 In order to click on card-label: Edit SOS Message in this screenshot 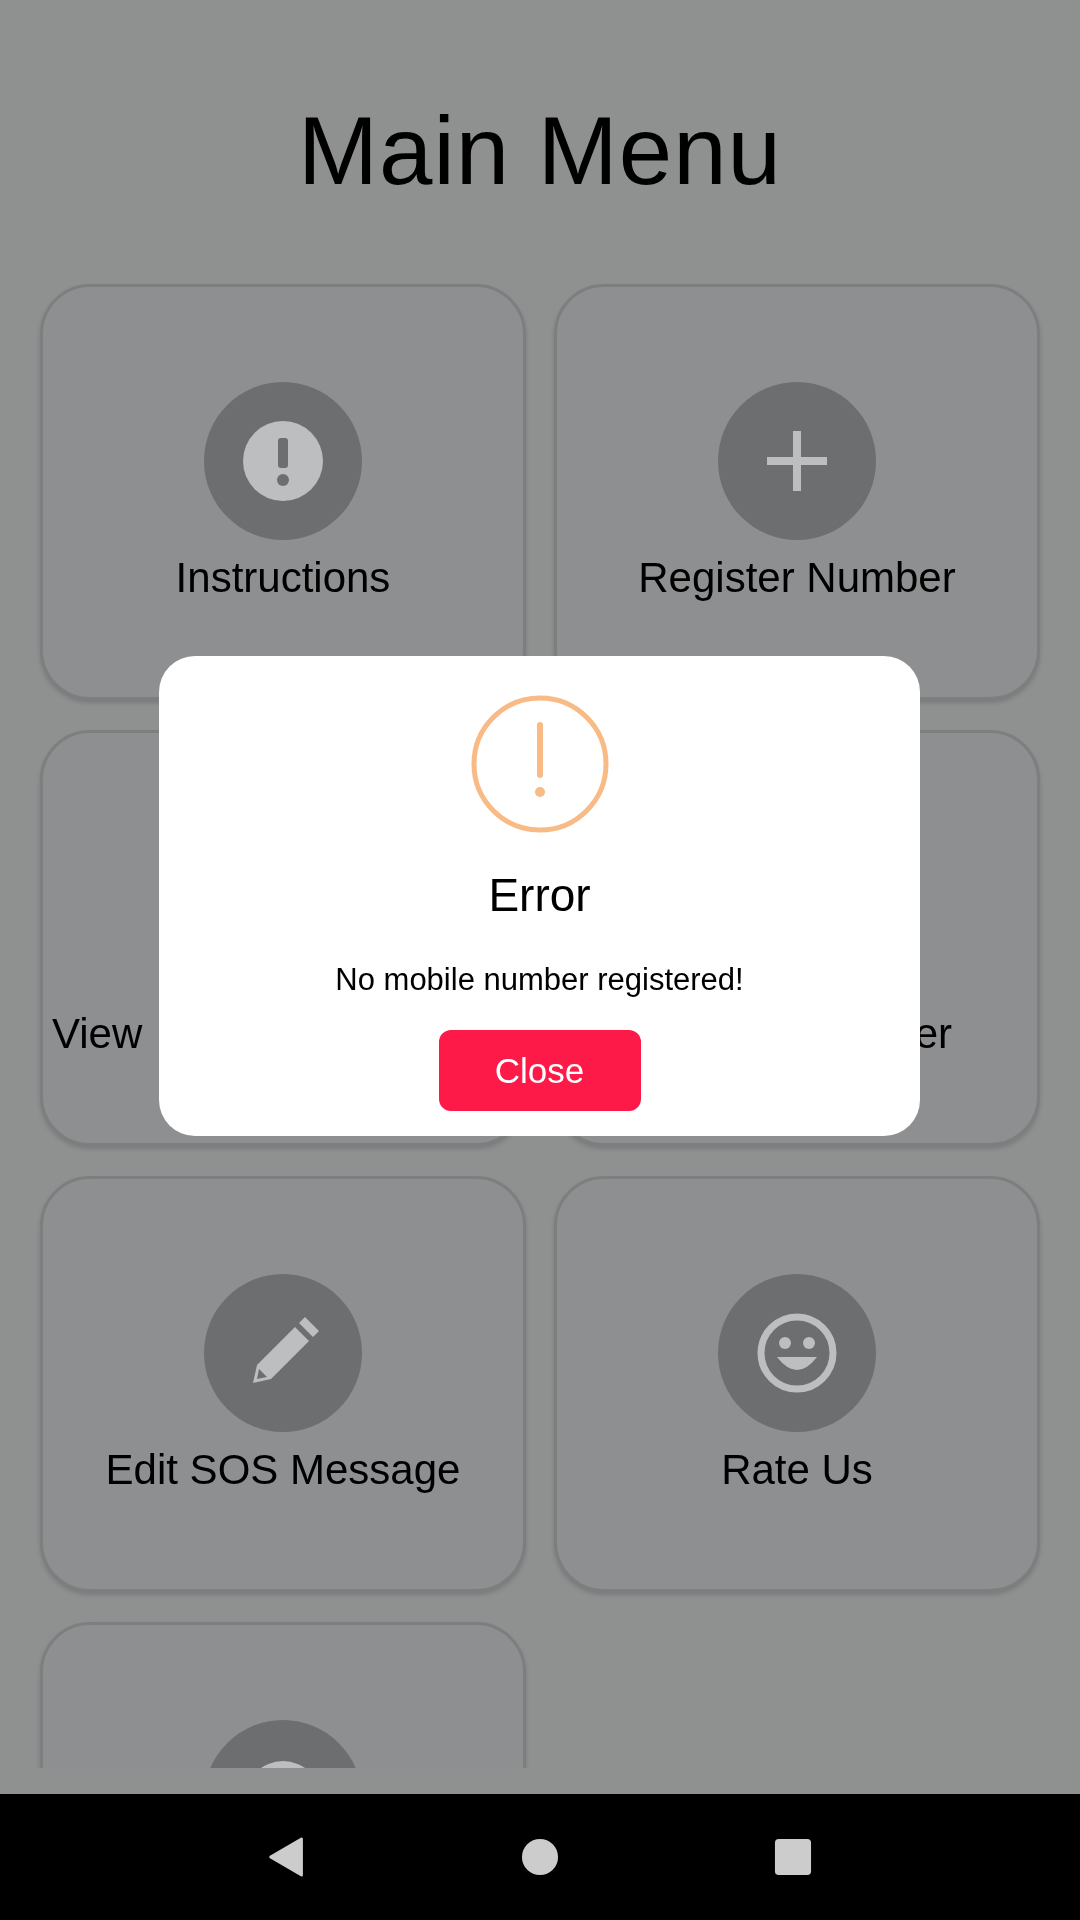, I will do `click(283, 1470)`.